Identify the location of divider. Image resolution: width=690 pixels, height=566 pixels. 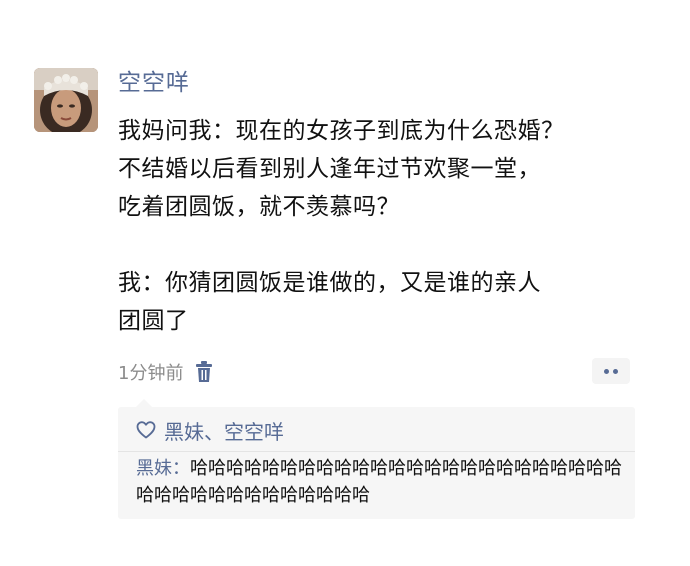
(376, 451).